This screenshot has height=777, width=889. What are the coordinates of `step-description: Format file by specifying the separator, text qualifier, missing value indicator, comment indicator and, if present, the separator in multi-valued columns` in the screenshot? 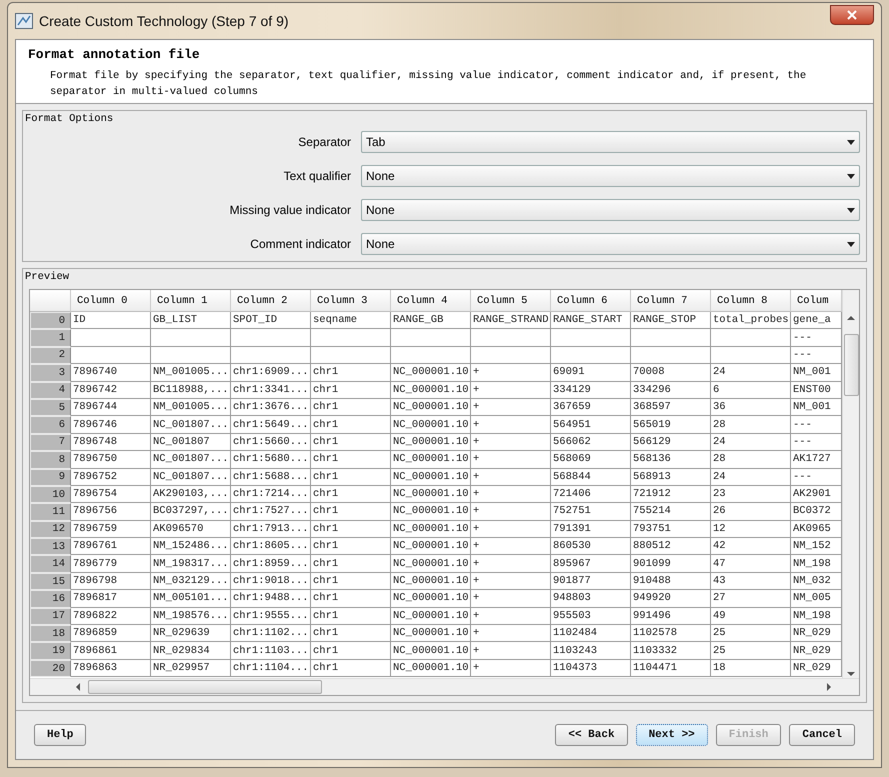 It's located at (428, 84).